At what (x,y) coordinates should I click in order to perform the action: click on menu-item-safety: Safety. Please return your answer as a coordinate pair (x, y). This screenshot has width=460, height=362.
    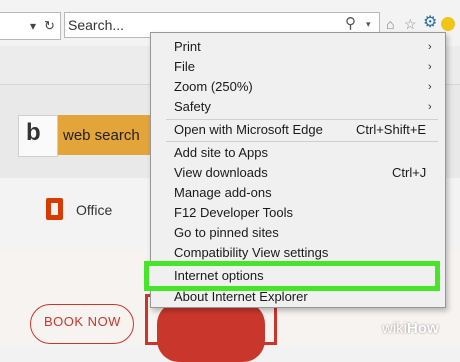
    Looking at the image, I should click on (192, 107).